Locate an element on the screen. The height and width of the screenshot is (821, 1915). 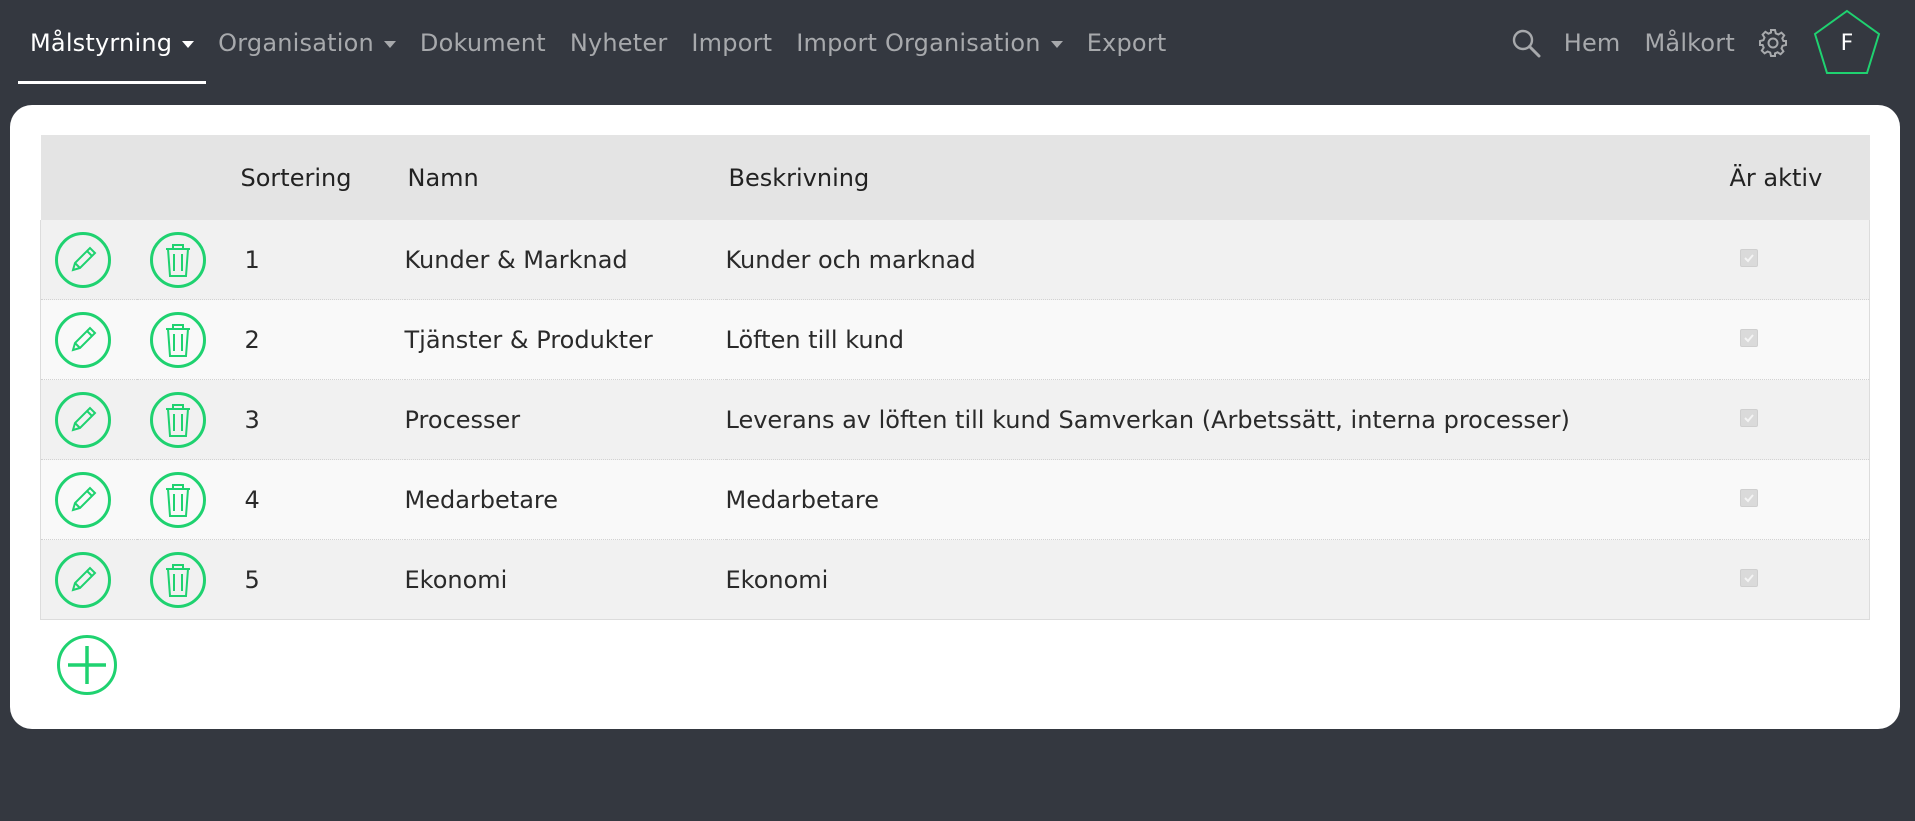
nav-item-organisation: Organisation is located at coordinates (307, 43).